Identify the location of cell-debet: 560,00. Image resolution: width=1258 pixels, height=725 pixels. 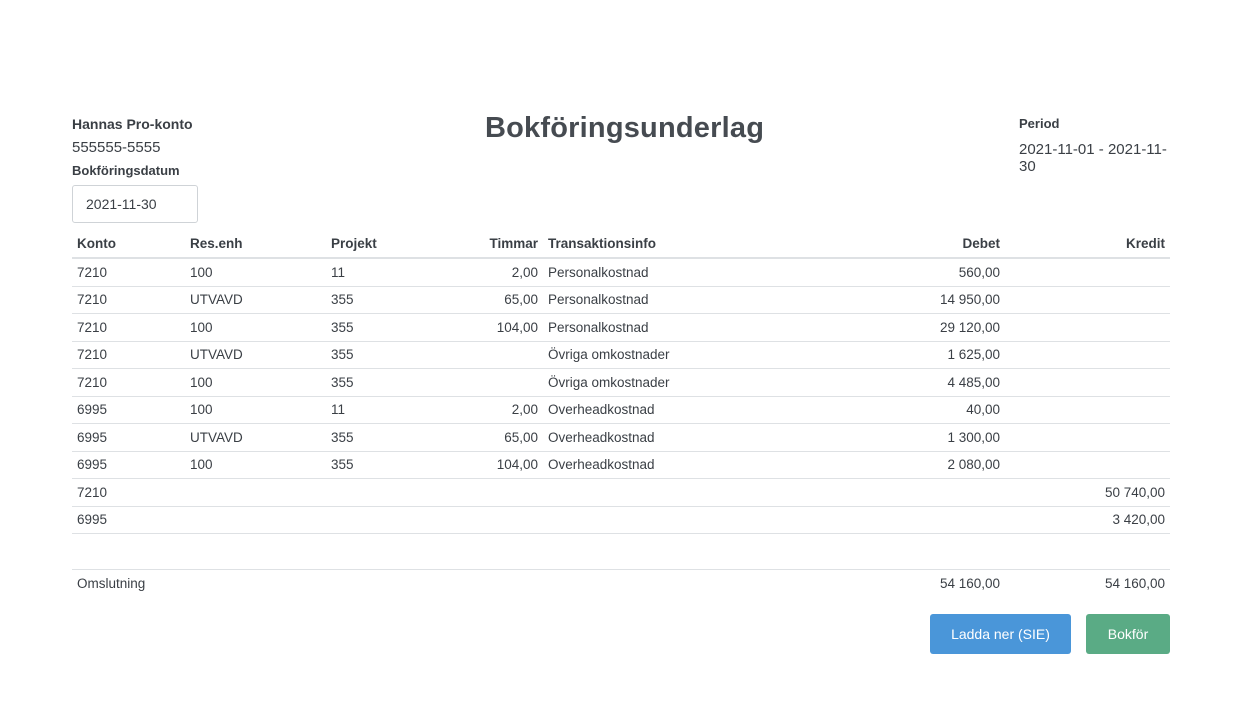
(874, 272).